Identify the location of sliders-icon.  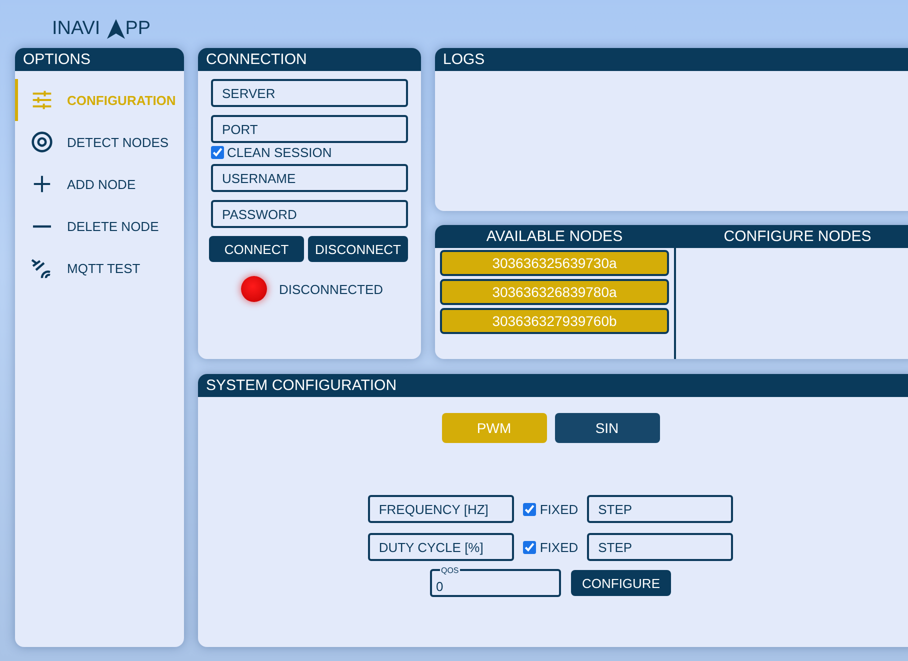
(42, 100).